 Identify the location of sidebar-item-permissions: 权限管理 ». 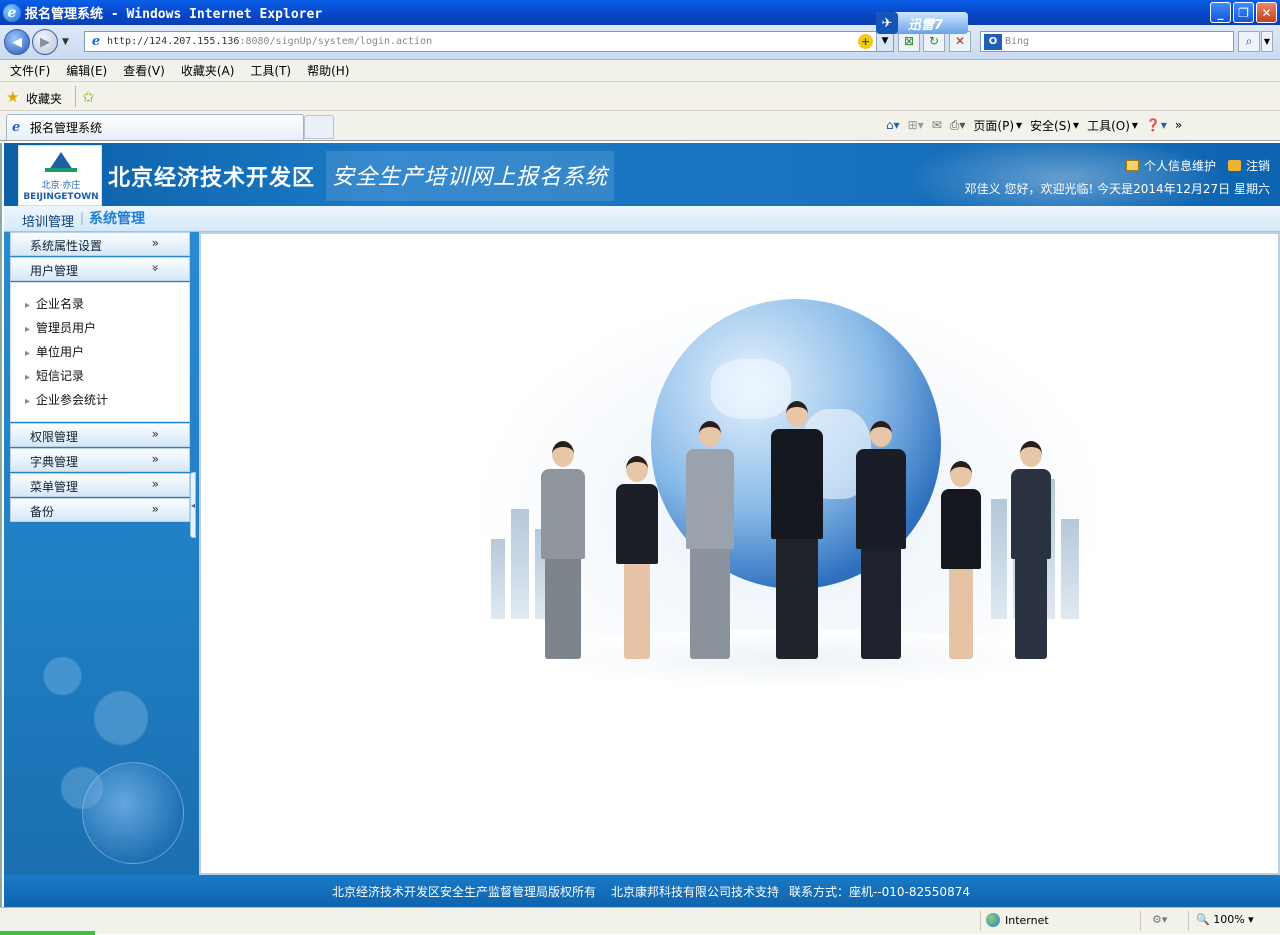
(100, 435).